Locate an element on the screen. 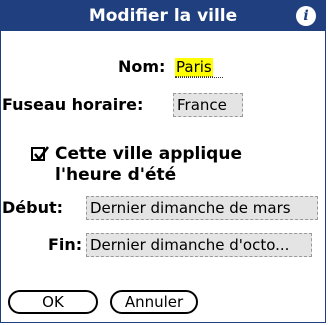  dst-checkbox-label: Cette ville applique l'heure d'été is located at coordinates (136, 165).